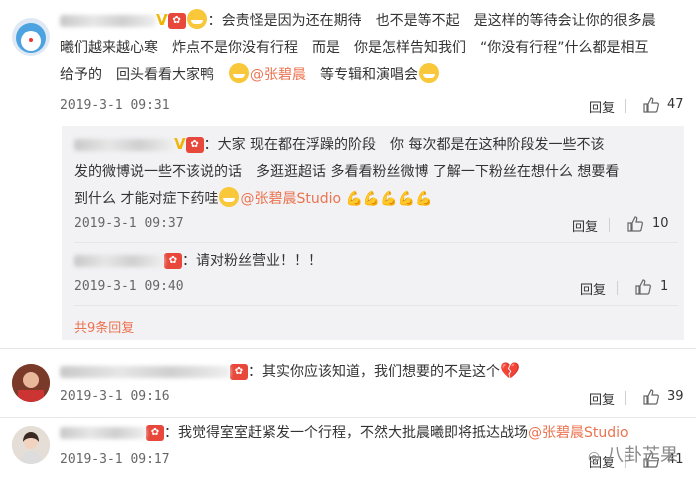  Describe the element at coordinates (104, 326) in the screenshot. I see `expand-replies-link: 共9条回复` at that location.